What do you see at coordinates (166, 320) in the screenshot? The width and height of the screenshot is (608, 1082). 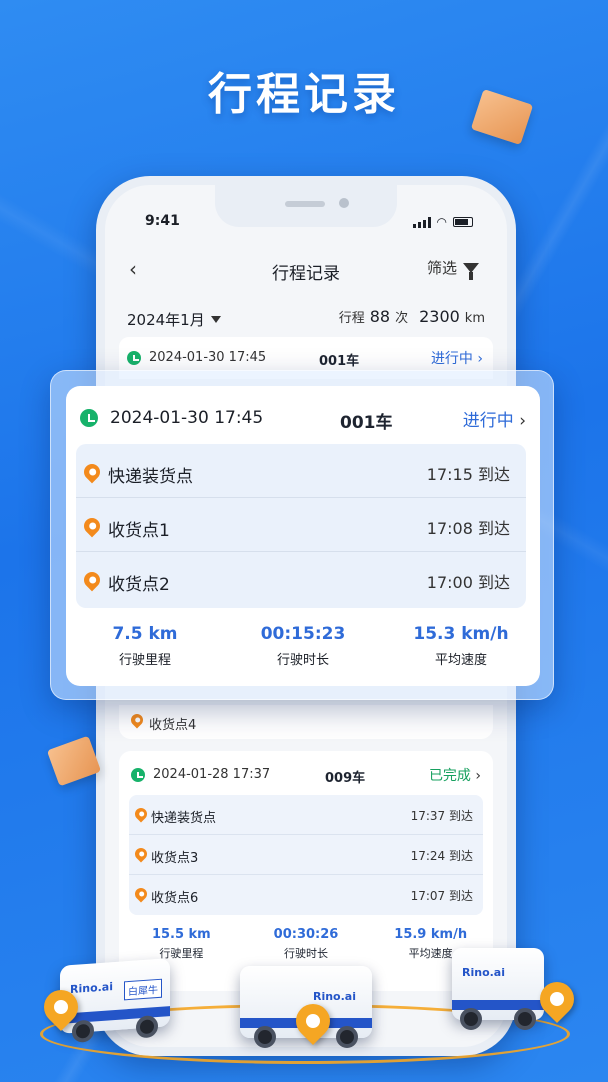 I see `month-label: 2024年1月` at bounding box center [166, 320].